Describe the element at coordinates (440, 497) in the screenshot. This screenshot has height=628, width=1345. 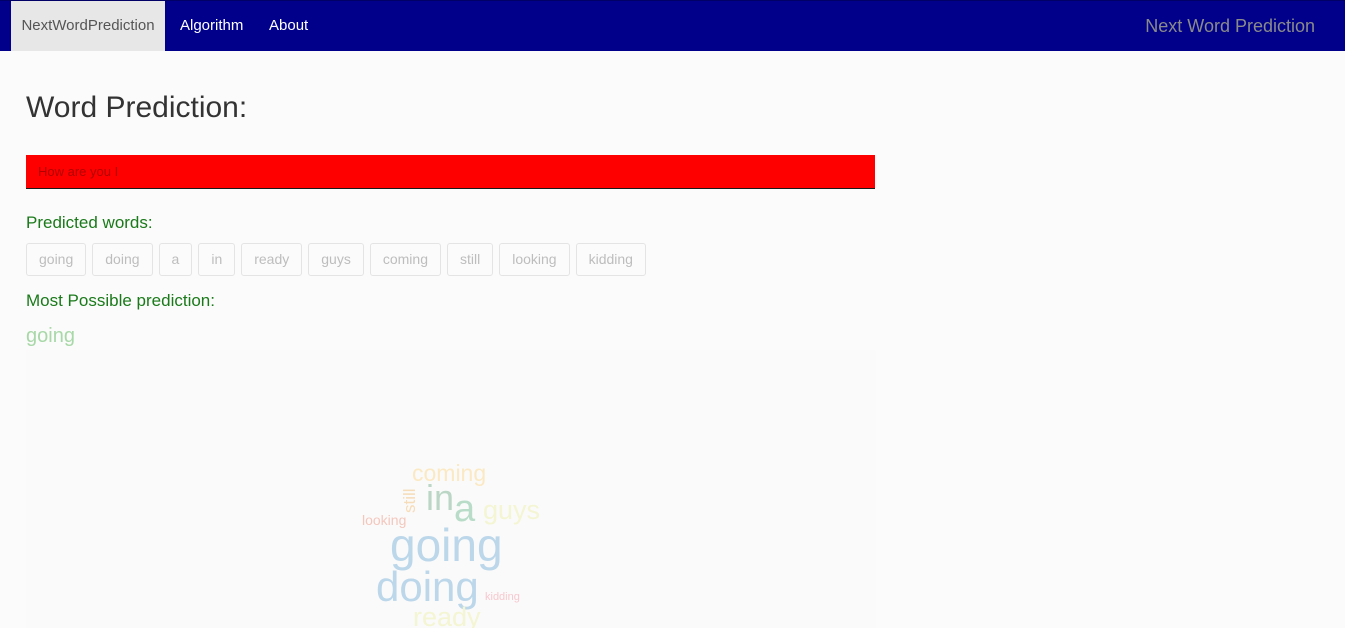
I see `cloud-word-in: in` at that location.